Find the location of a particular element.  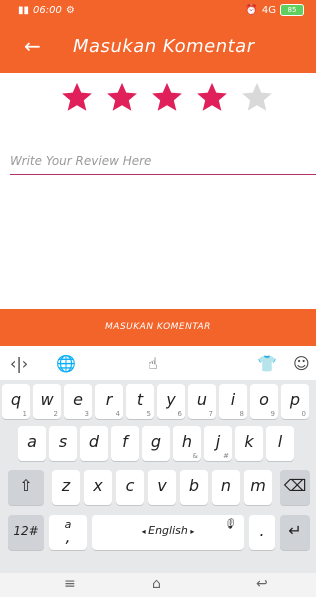

key-x: x is located at coordinates (98, 487).